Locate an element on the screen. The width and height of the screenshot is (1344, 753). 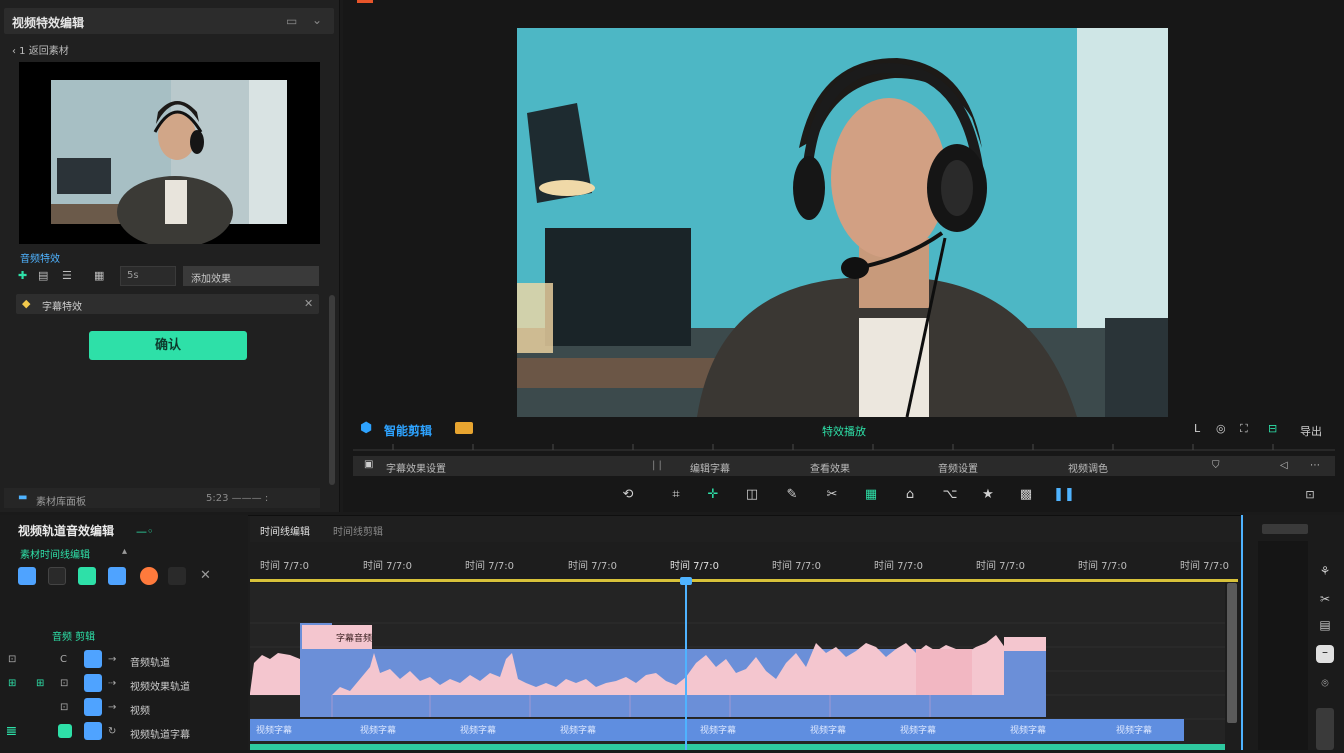
left-panel-scrollbar is located at coordinates (332, 390).